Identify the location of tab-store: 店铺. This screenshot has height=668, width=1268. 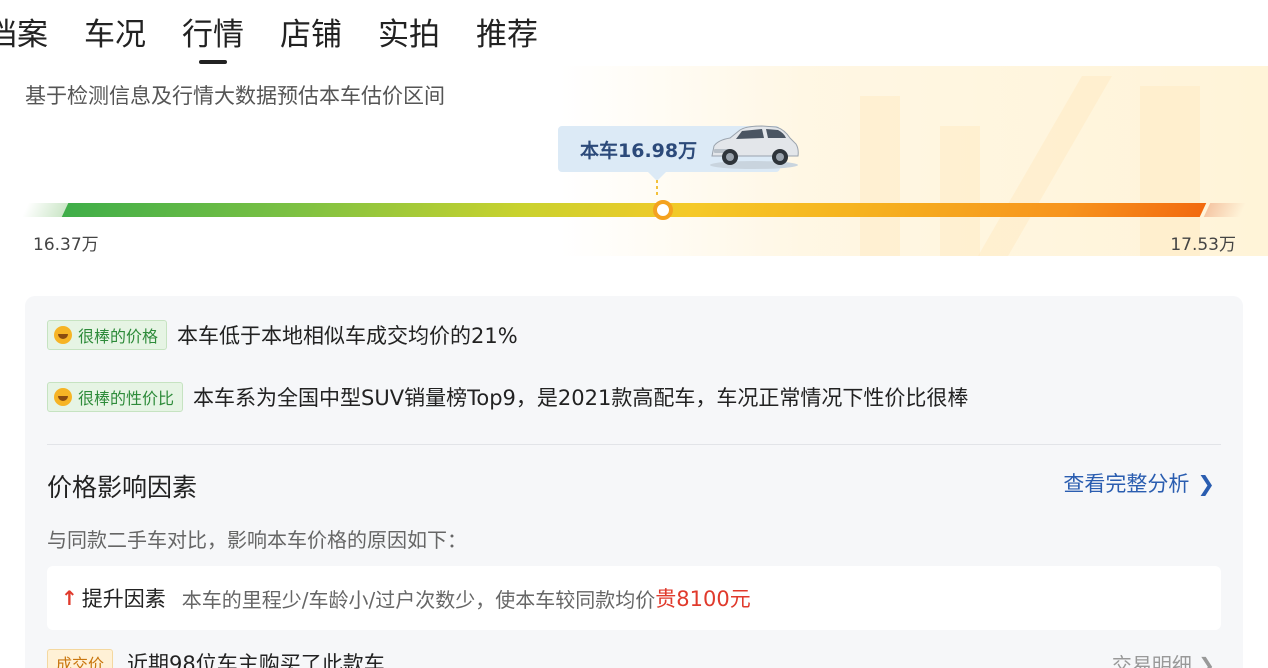
(311, 35).